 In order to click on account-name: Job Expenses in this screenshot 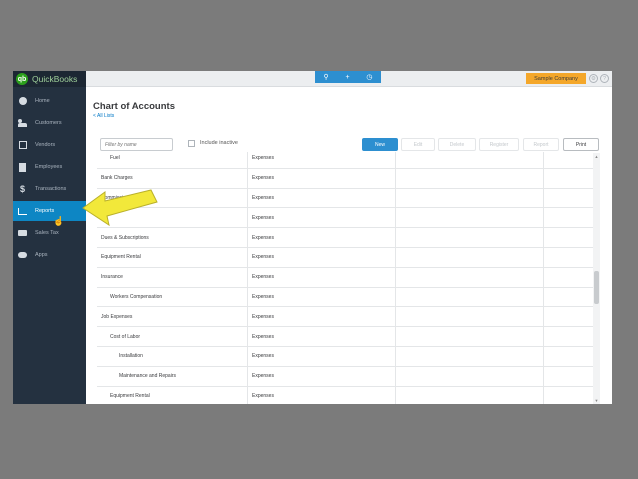, I will do `click(117, 316)`.